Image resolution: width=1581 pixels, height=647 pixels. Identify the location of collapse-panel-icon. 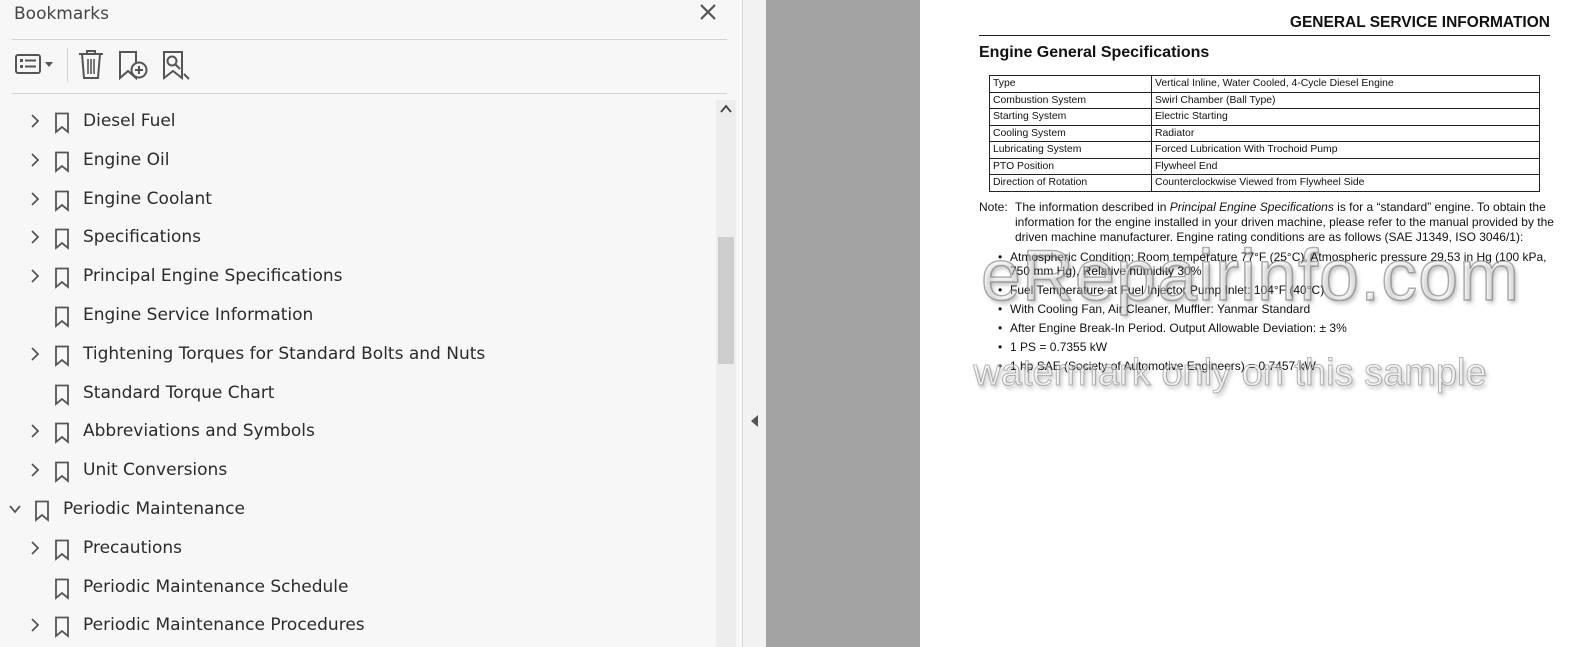
(755, 421).